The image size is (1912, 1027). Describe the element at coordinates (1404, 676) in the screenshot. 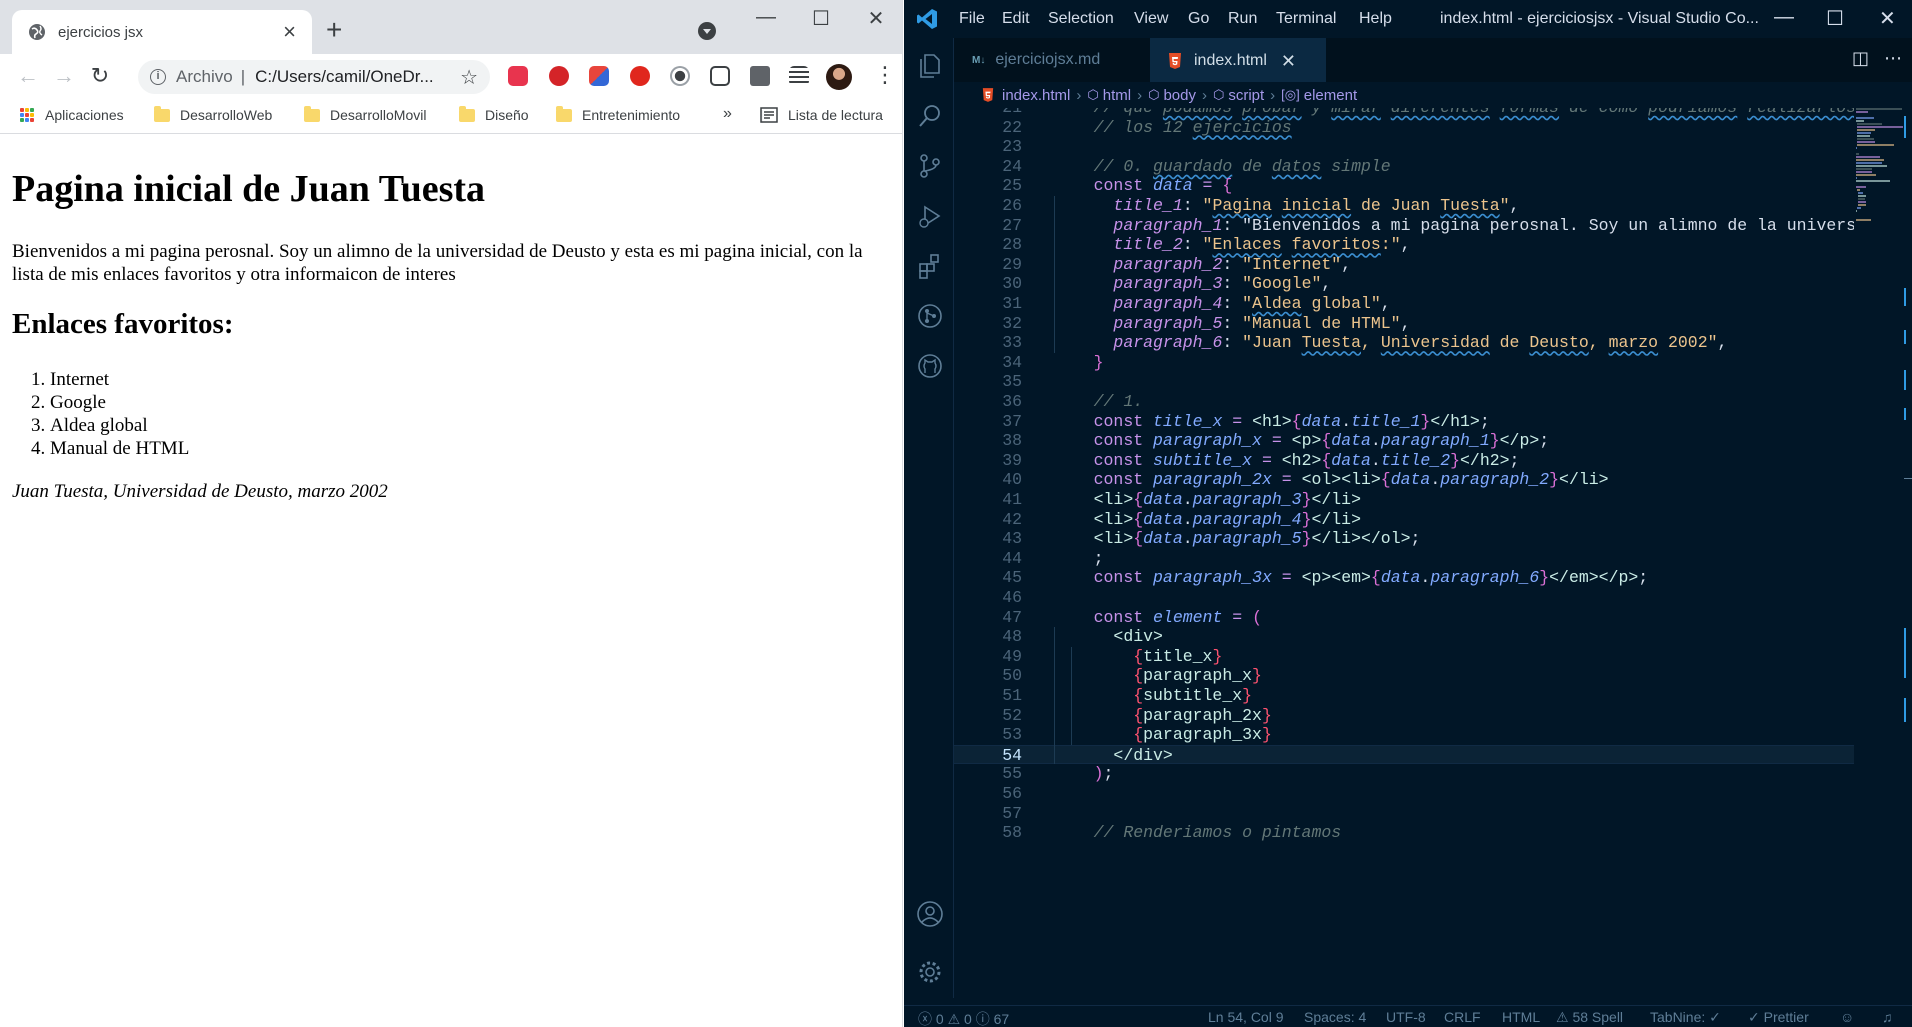

I see `code-line: 50 {paragraph_x}` at that location.